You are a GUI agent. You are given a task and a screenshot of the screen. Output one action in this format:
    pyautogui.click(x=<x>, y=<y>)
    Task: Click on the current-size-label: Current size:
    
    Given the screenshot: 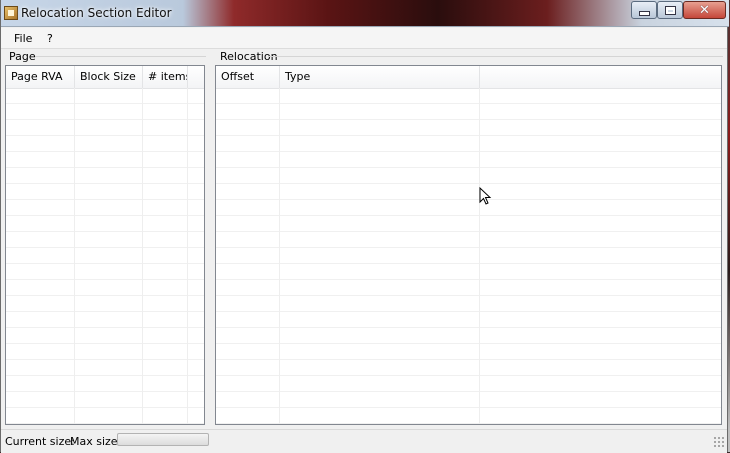 What is the action you would take?
    pyautogui.click(x=40, y=441)
    